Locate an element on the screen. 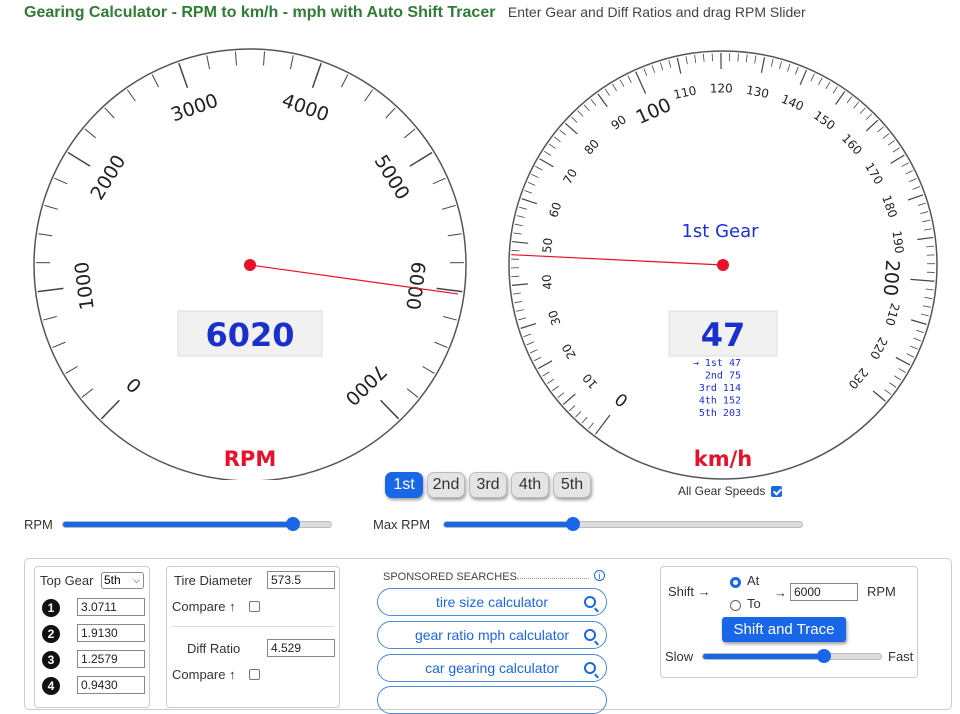 The width and height of the screenshot is (960, 714). gear-number-4-icon: 4 is located at coordinates (51, 686).